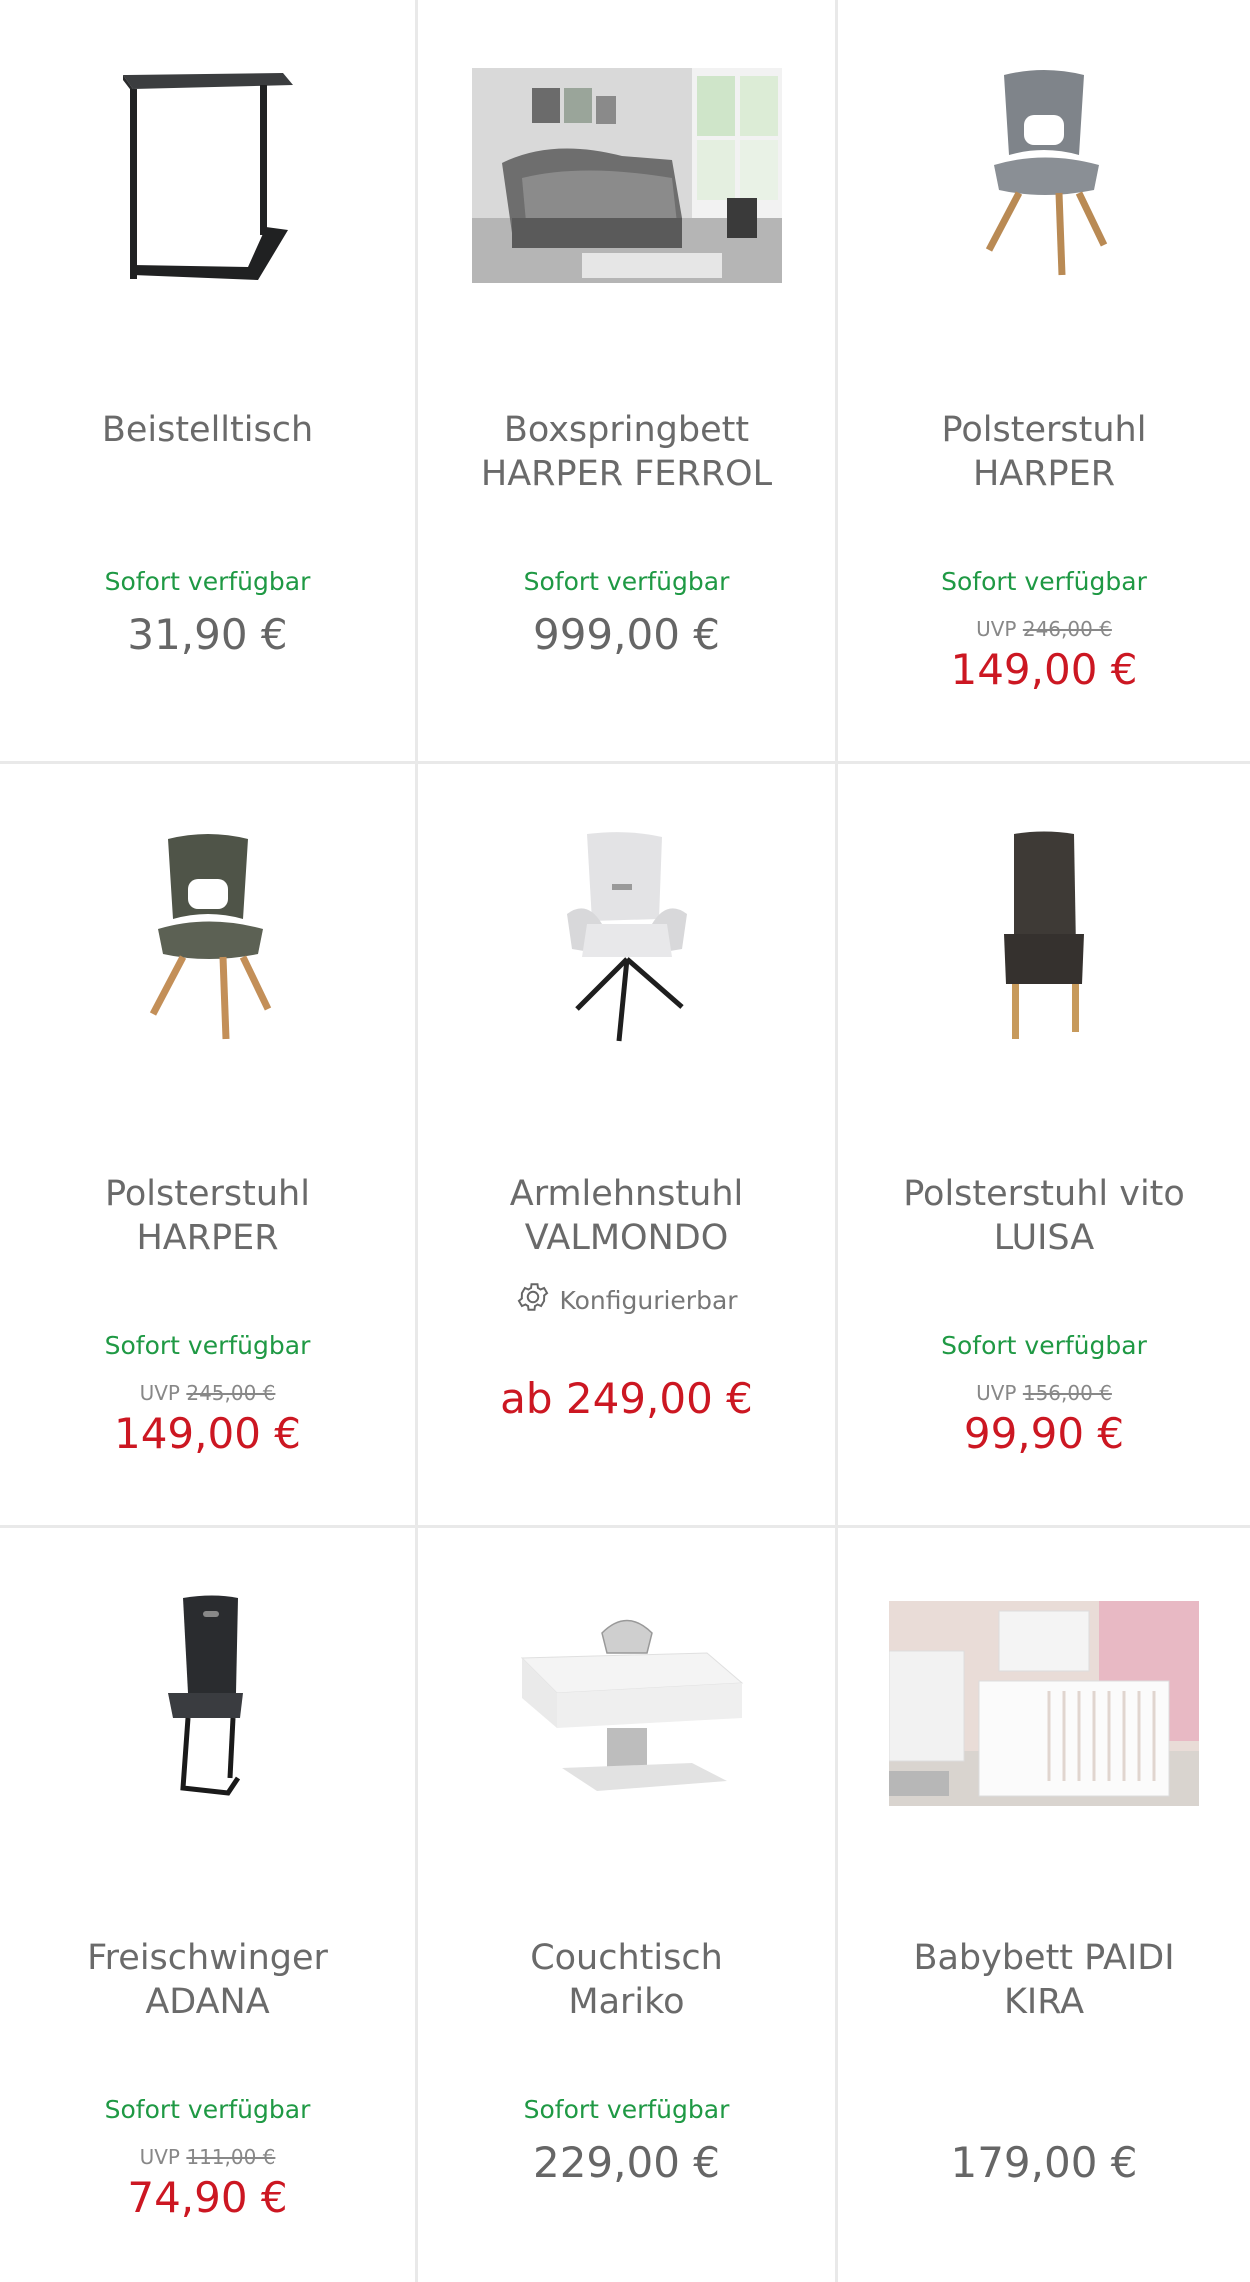  Describe the element at coordinates (1067, 1393) in the screenshot. I see `uvp-value: 156,00 €` at that location.